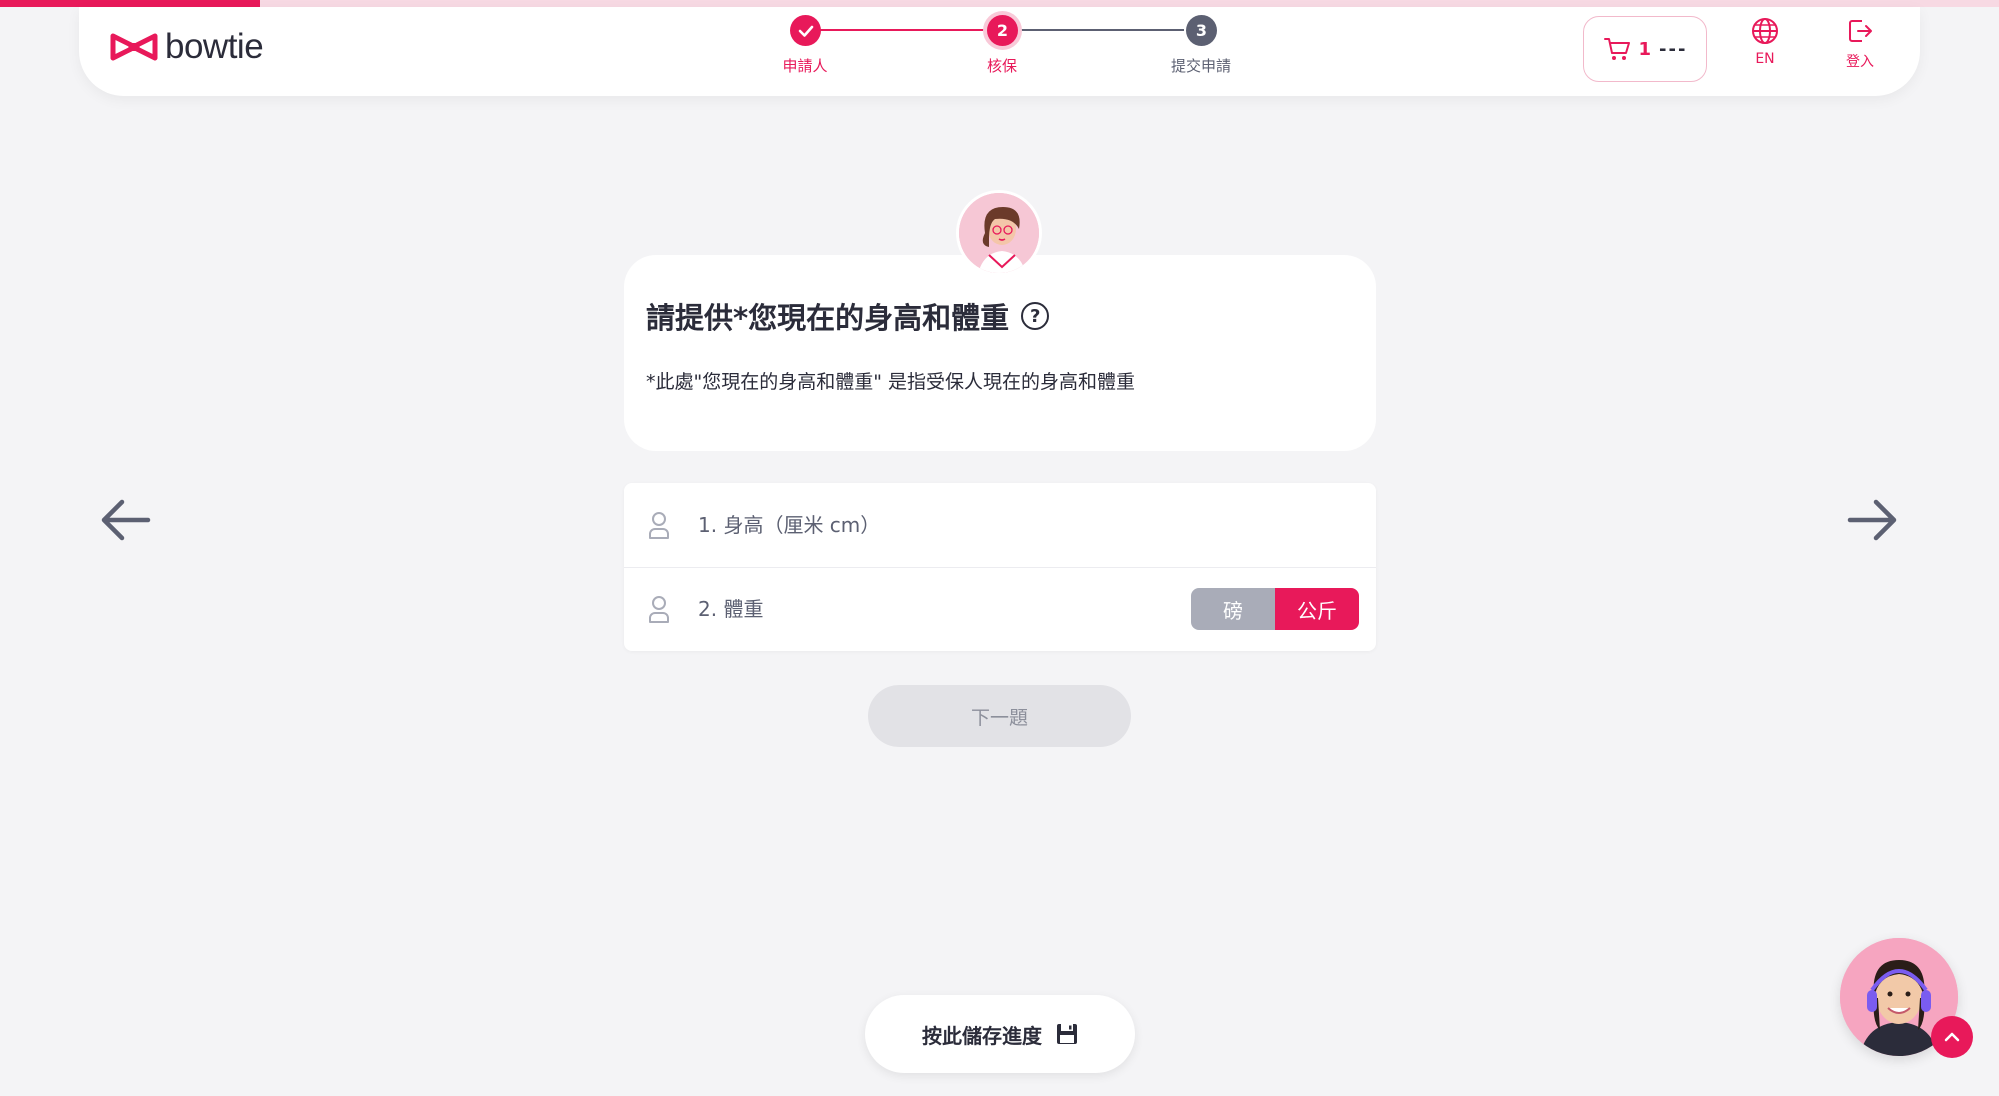 Image resolution: width=1999 pixels, height=1096 pixels. I want to click on step-2-current: 2, so click(1002, 30).